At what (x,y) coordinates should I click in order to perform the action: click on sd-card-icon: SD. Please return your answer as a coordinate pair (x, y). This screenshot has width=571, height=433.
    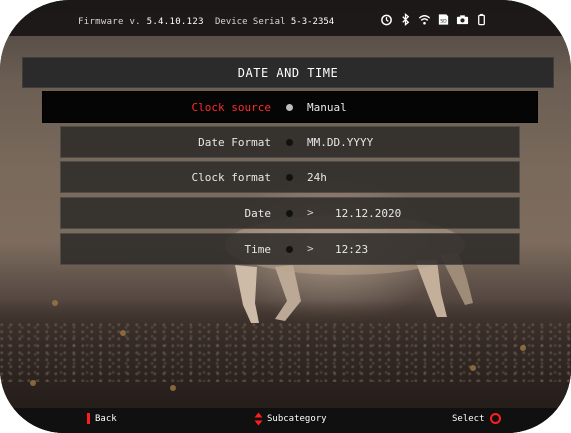
    Looking at the image, I should click on (443, 19).